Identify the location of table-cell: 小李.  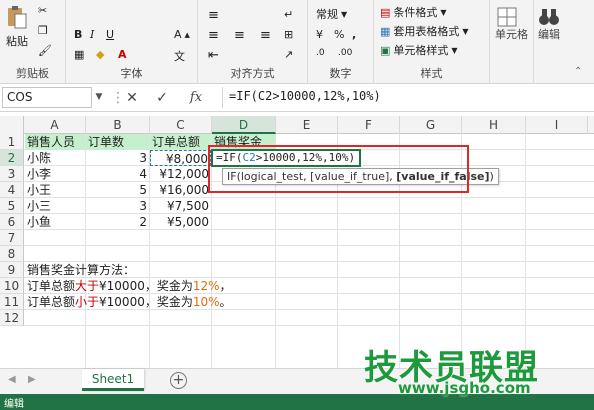
(55, 174).